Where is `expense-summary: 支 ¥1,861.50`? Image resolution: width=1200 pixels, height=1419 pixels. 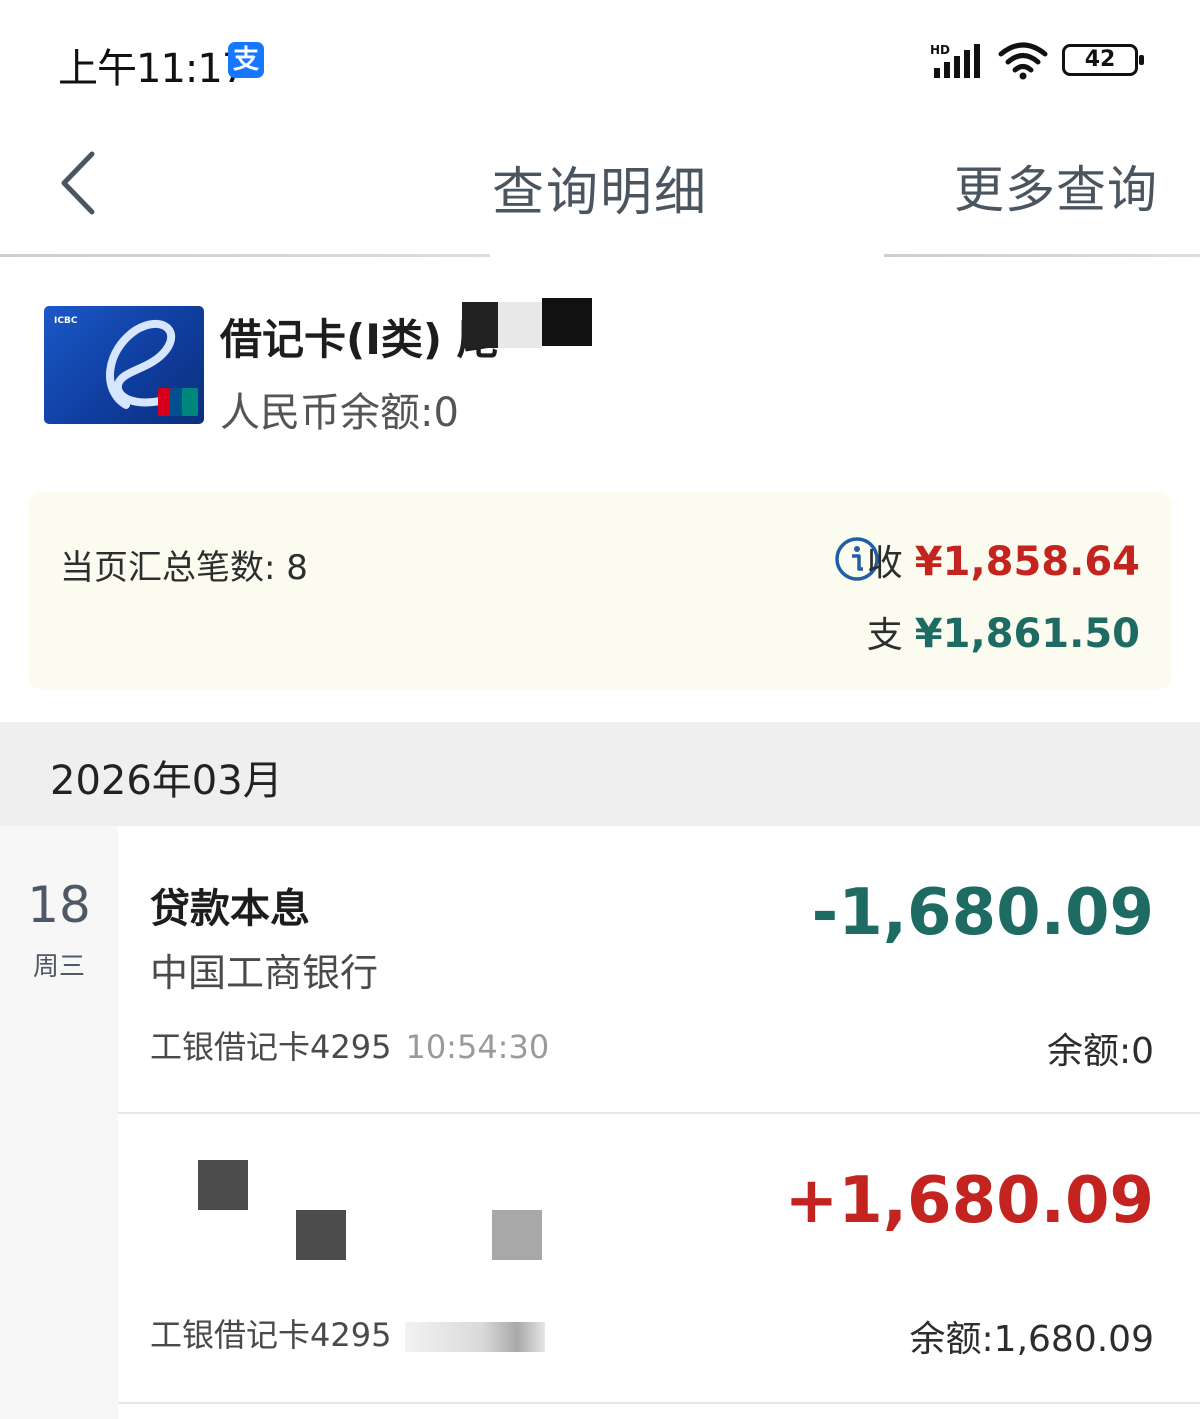
expense-summary: 支 ¥1,861.50 is located at coordinates (1003, 632).